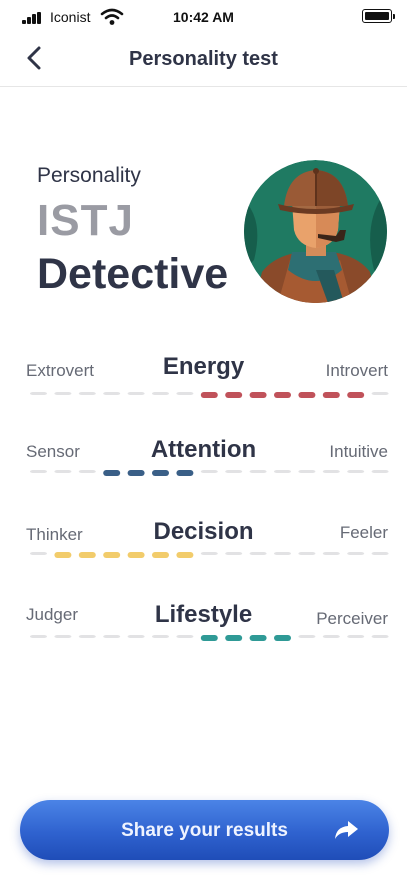 Image resolution: width=407 pixels, height=880 pixels. I want to click on detective-avatar, so click(315, 231).